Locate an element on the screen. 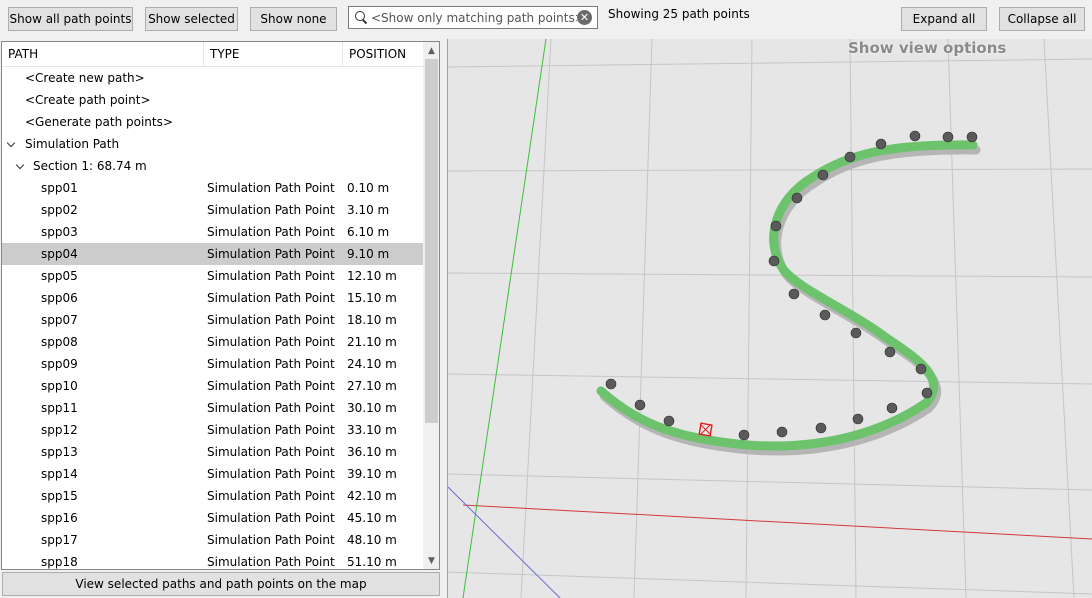 Image resolution: width=1092 pixels, height=598 pixels. point-position: 30.10 m is located at coordinates (372, 408).